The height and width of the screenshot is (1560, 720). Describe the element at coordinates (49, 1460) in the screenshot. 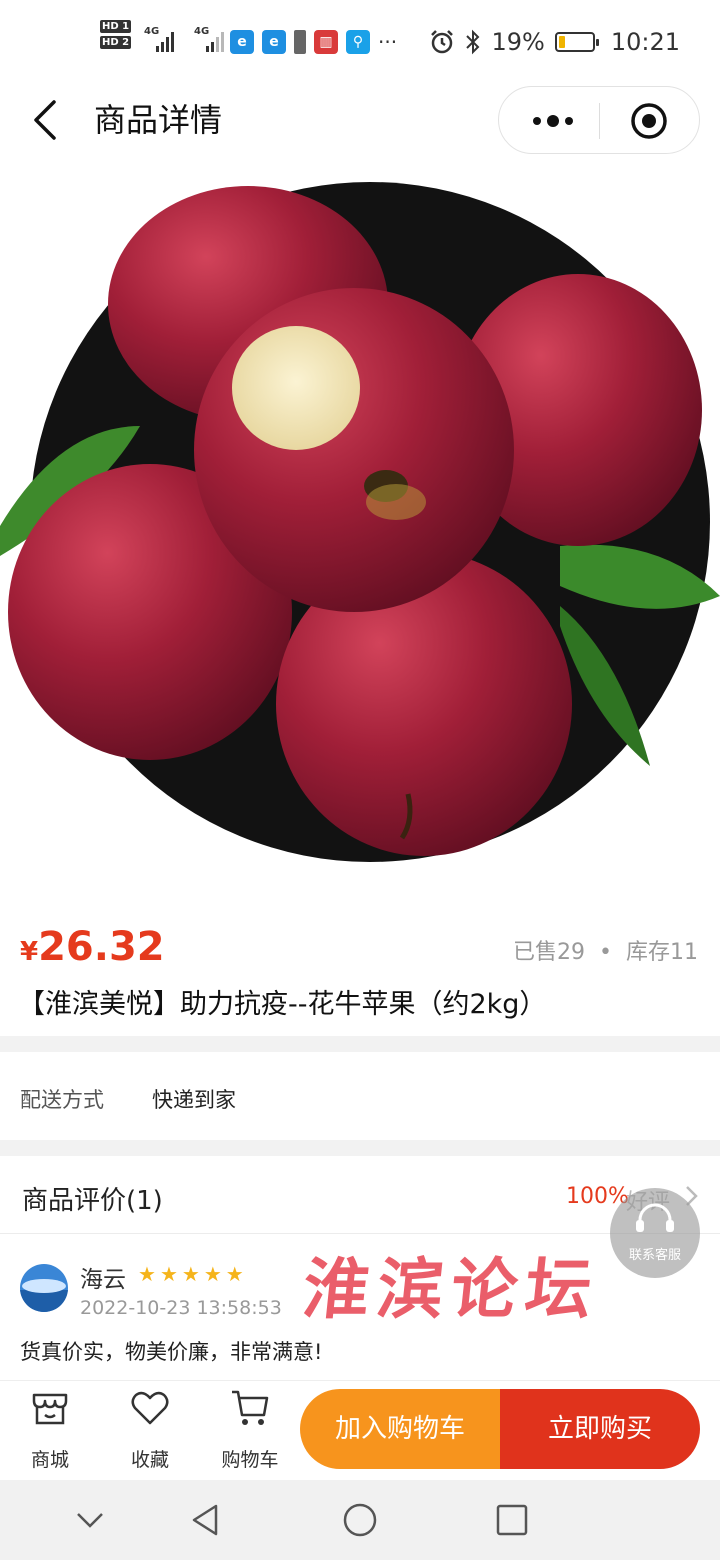

I see `tab-shop-label: 商城` at that location.